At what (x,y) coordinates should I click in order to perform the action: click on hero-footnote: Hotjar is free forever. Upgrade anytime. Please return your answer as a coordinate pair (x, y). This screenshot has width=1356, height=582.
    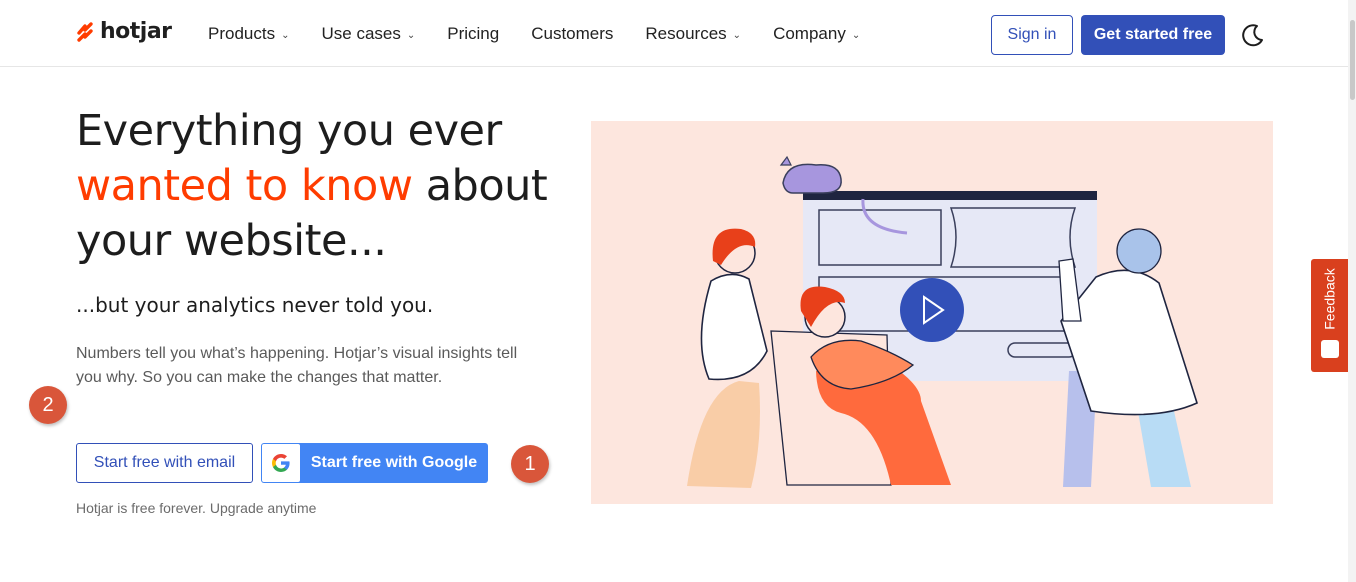
    Looking at the image, I should click on (196, 508).